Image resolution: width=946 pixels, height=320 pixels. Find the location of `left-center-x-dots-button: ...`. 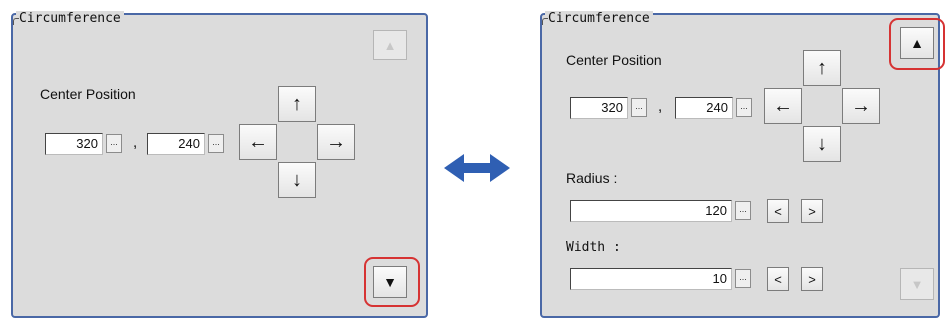

left-center-x-dots-button: ... is located at coordinates (114, 143).